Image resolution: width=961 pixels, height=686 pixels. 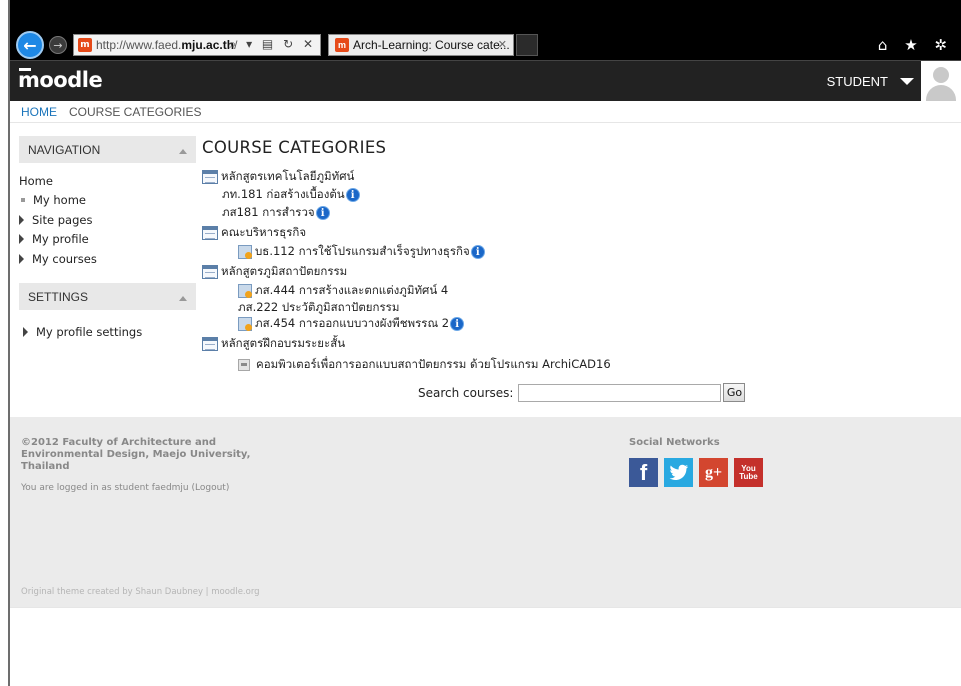 What do you see at coordinates (89, 331) in the screenshot?
I see `settings-my-profile-label: My profile settings` at bounding box center [89, 331].